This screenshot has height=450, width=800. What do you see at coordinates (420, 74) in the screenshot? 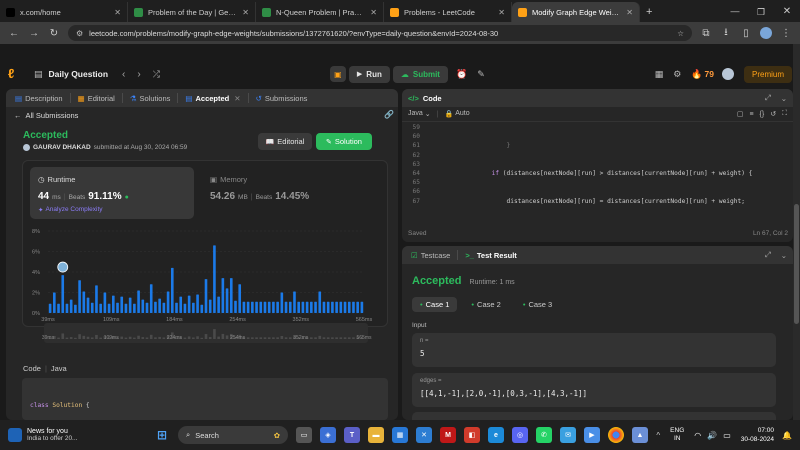
I see `submit-button: ☁ Submit` at bounding box center [420, 74].